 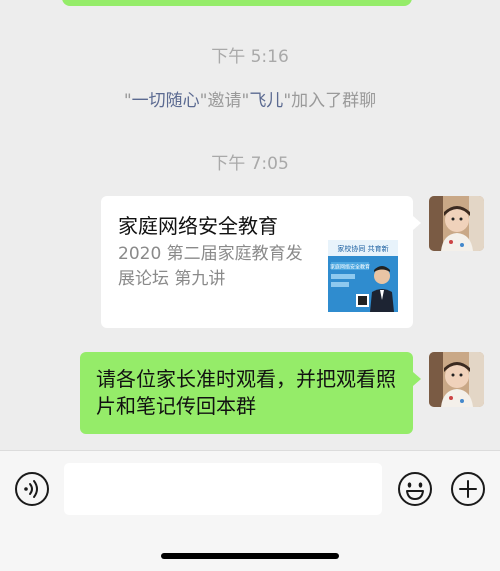 What do you see at coordinates (362, 248) in the screenshot?
I see `thumb-header-text: 家校协同 共育新` at bounding box center [362, 248].